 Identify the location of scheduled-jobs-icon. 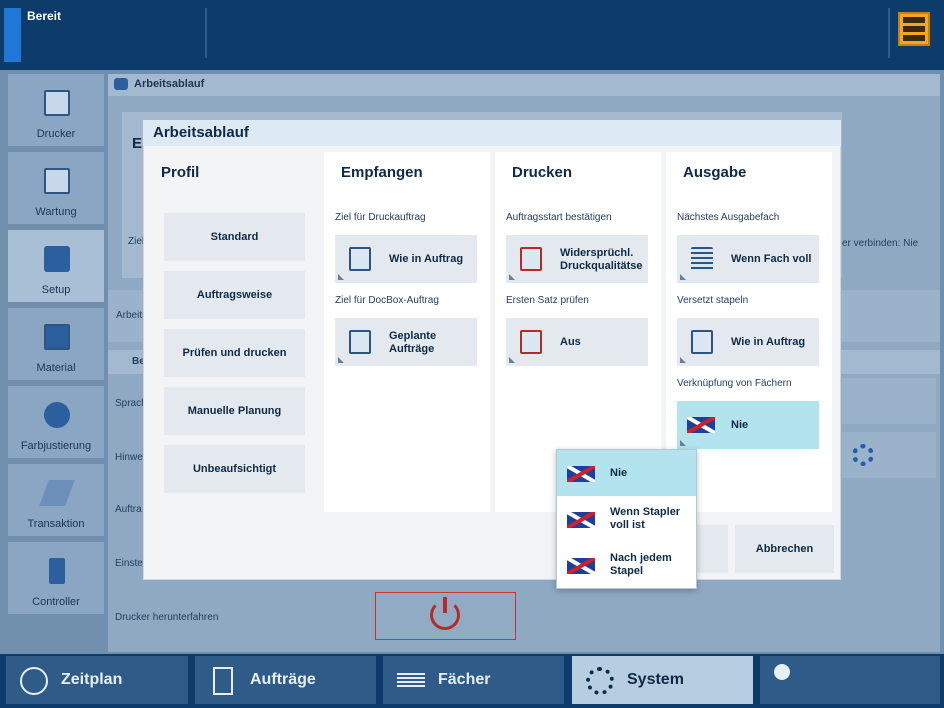
(360, 342).